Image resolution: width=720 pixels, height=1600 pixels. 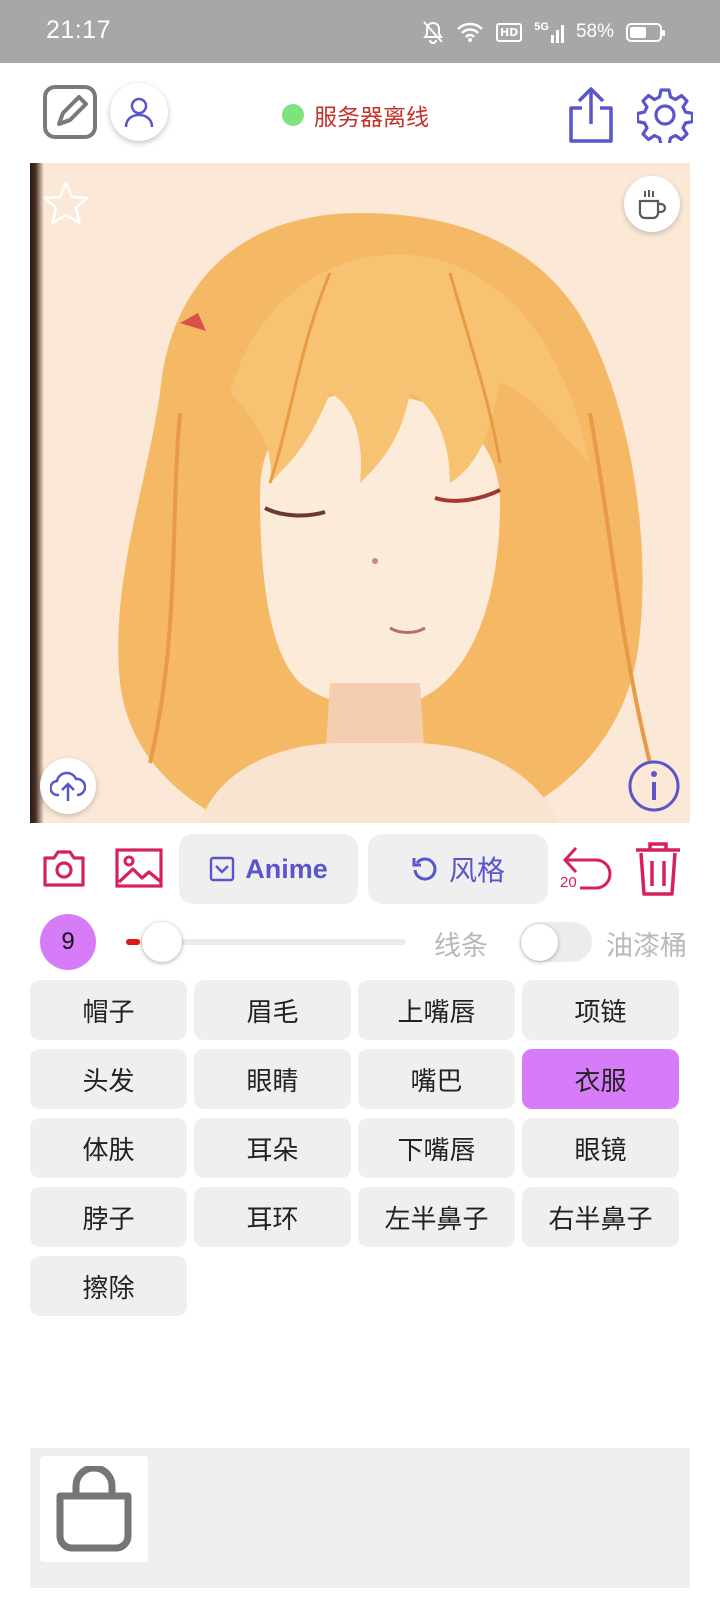 I want to click on trash-icon, so click(x=658, y=869).